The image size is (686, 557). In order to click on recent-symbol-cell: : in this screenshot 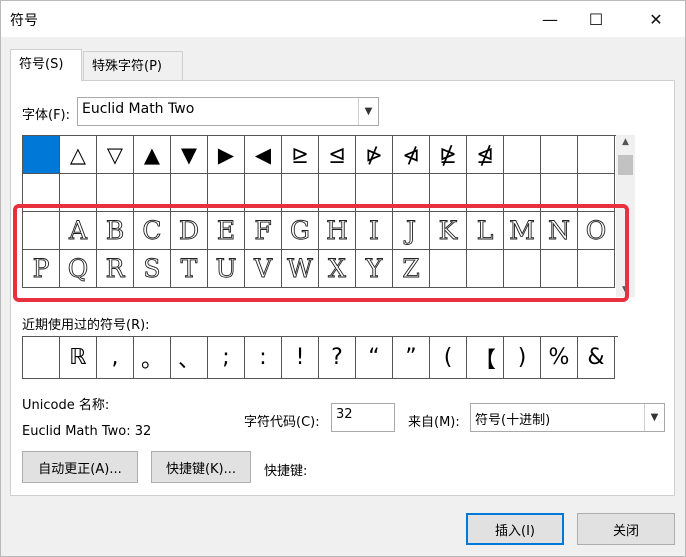, I will do `click(263, 358)`.